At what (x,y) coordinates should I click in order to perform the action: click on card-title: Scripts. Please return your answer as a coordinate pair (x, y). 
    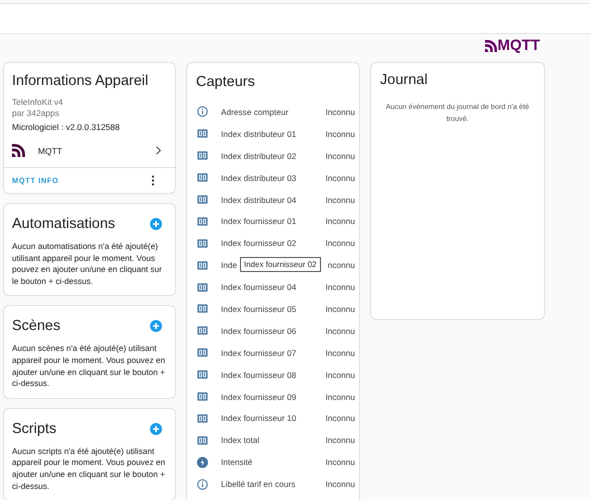
    Looking at the image, I should click on (34, 428).